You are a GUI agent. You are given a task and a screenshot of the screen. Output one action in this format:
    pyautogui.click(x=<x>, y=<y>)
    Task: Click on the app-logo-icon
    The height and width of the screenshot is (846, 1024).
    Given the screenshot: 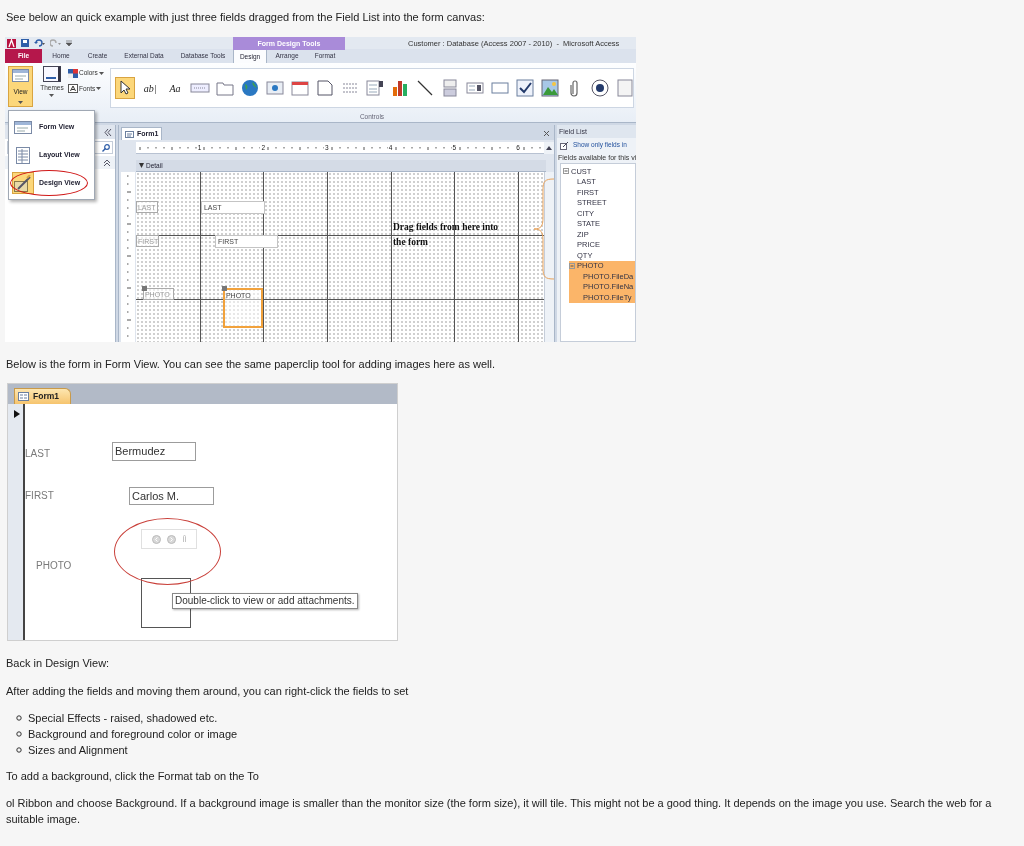 What is the action you would take?
    pyautogui.click(x=11, y=43)
    